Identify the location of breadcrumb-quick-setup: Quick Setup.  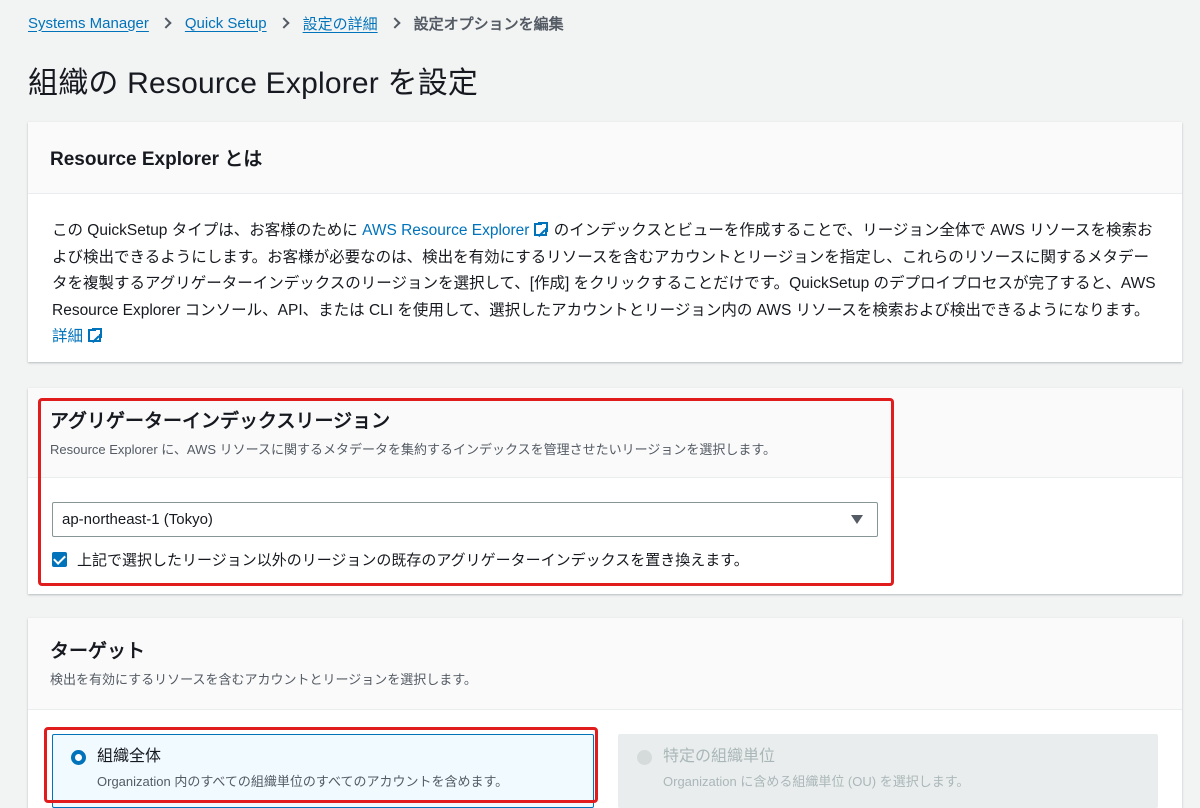
(226, 23).